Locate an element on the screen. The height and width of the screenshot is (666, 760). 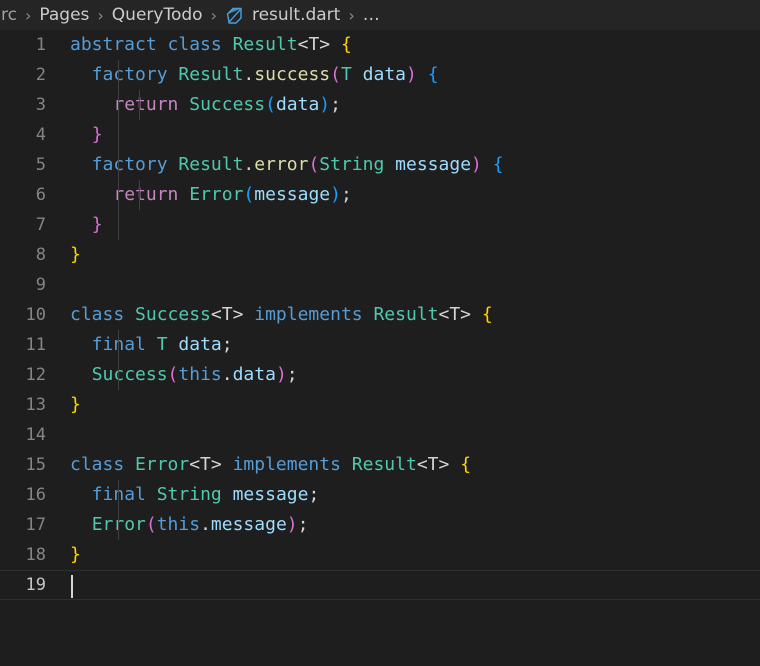
line-number: 3 is located at coordinates (40, 105).